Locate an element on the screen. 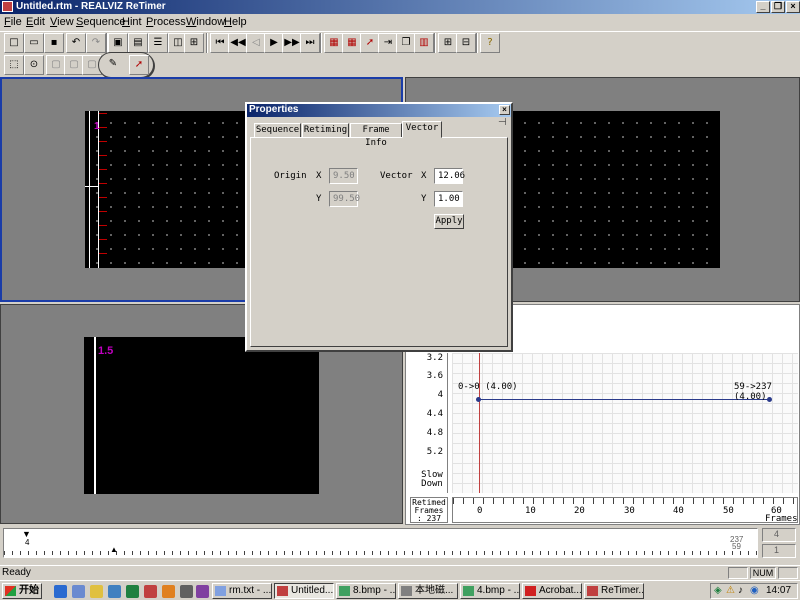 The image size is (800, 600). play-reverse-icon: ◁ is located at coordinates (256, 43).